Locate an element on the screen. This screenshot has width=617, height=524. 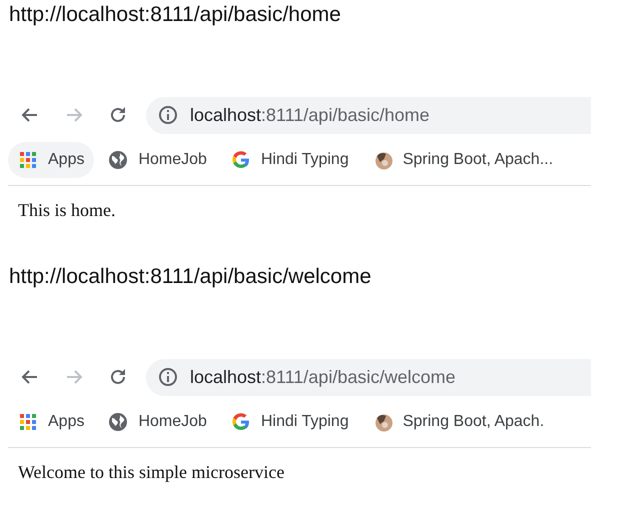
page-text: This is home. is located at coordinates (67, 210).